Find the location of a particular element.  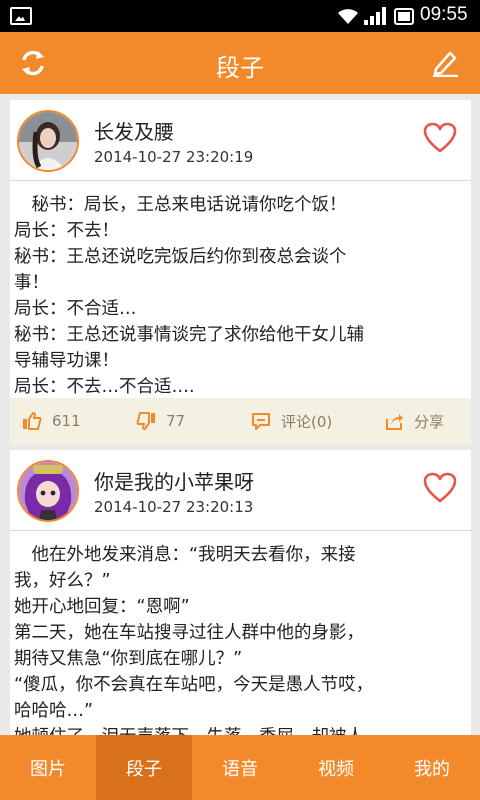

tab-video: 视频 is located at coordinates (336, 767).